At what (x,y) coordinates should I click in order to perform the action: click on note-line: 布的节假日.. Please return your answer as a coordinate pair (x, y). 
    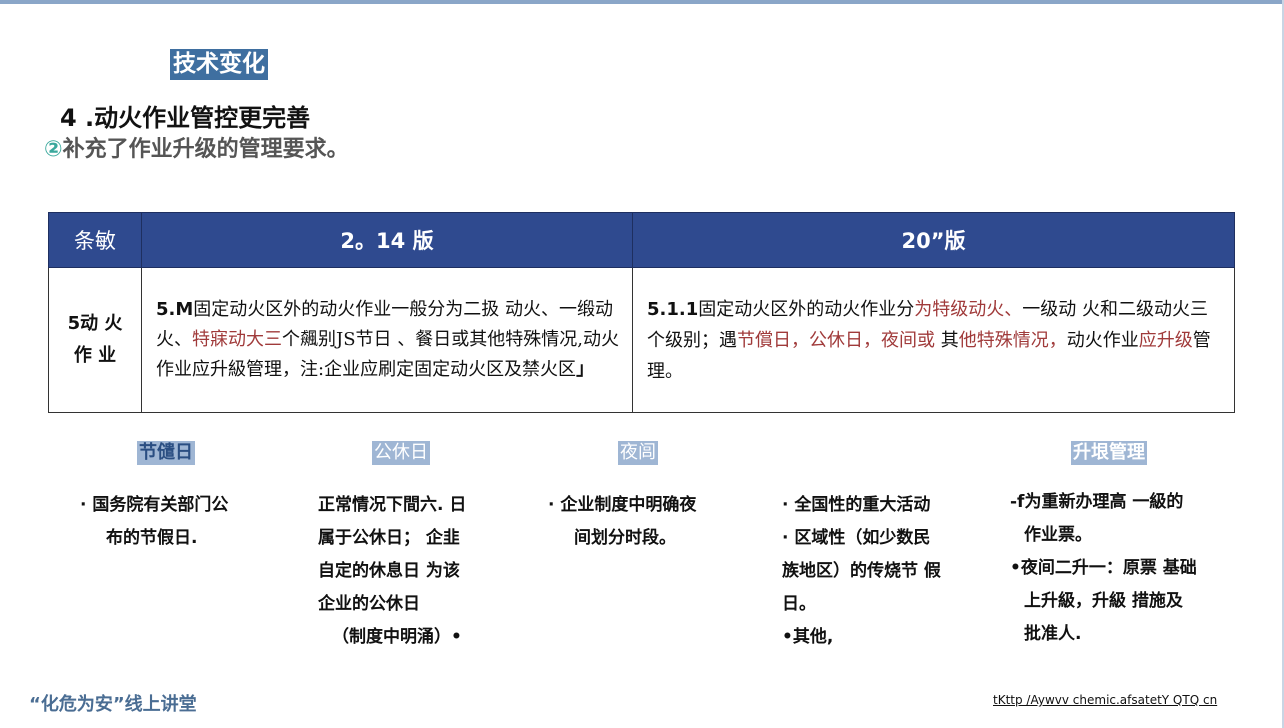
    Looking at the image, I should click on (152, 538).